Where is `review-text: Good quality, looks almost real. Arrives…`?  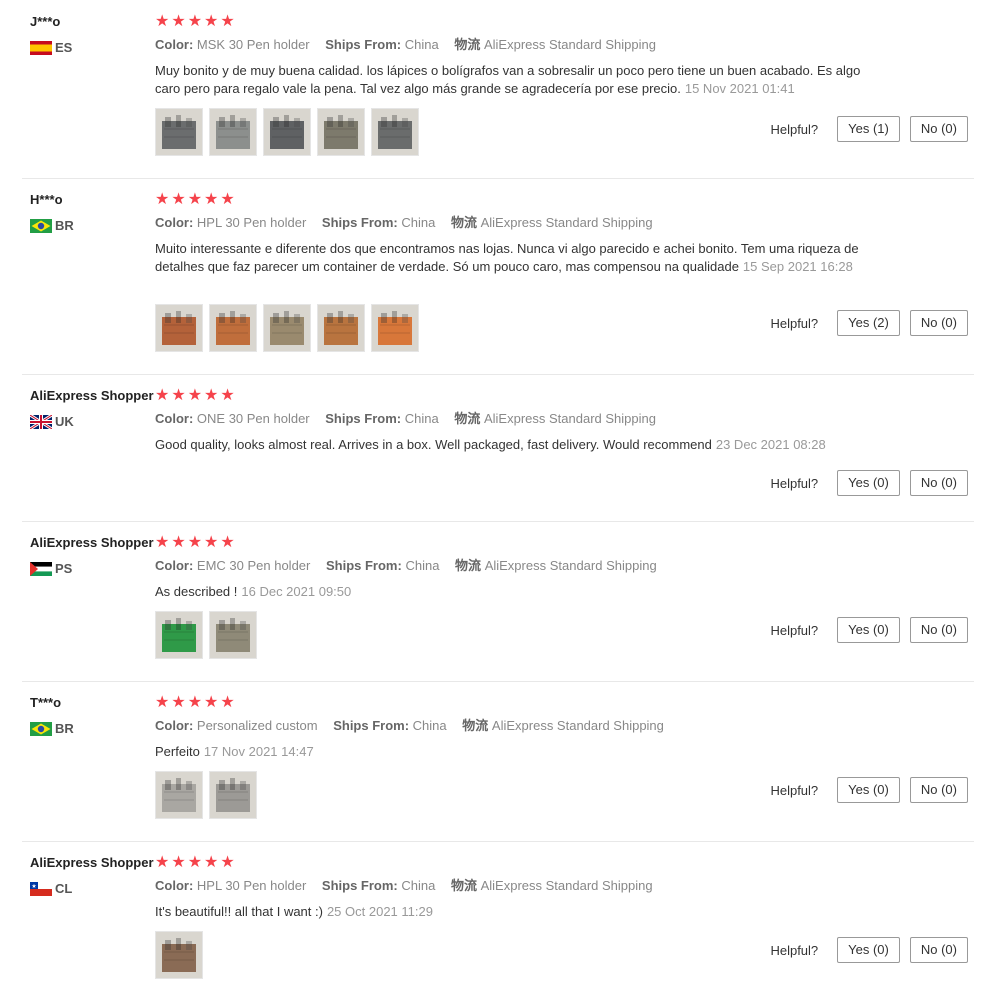
review-text: Good quality, looks almost real. Arrives… is located at coordinates (515, 445).